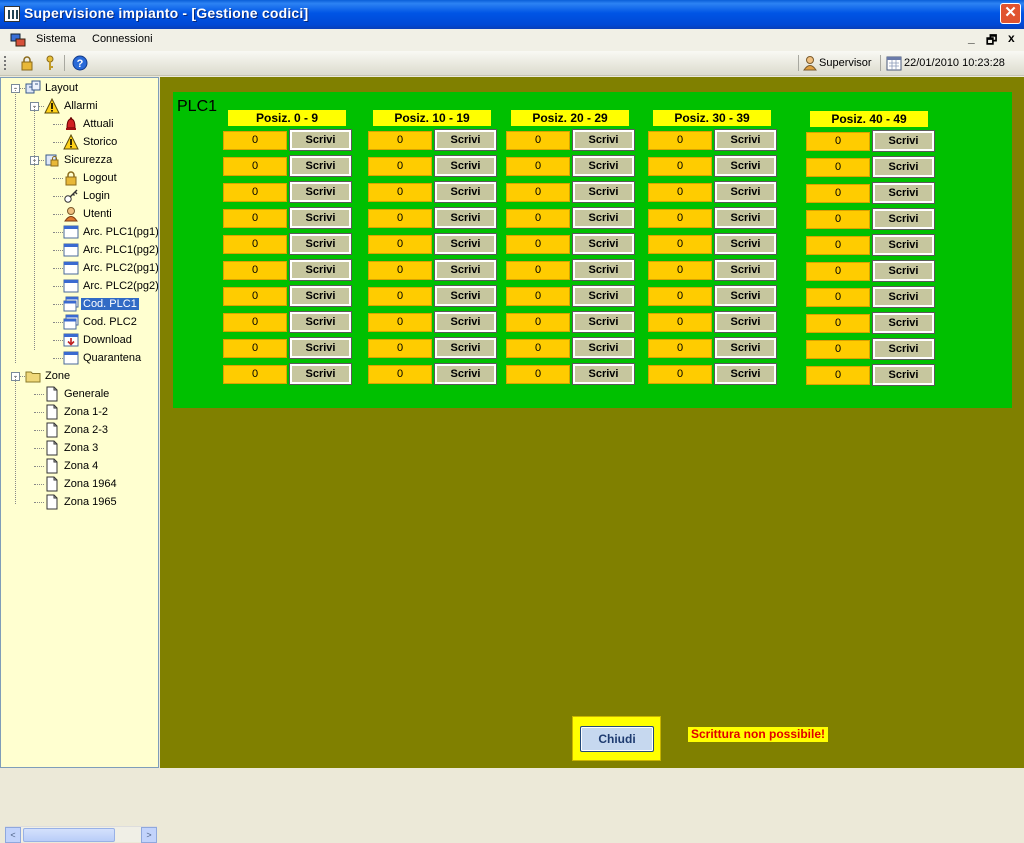 This screenshot has width=1024, height=843. What do you see at coordinates (79, 376) in the screenshot?
I see `tree-item-zone: - Zone` at bounding box center [79, 376].